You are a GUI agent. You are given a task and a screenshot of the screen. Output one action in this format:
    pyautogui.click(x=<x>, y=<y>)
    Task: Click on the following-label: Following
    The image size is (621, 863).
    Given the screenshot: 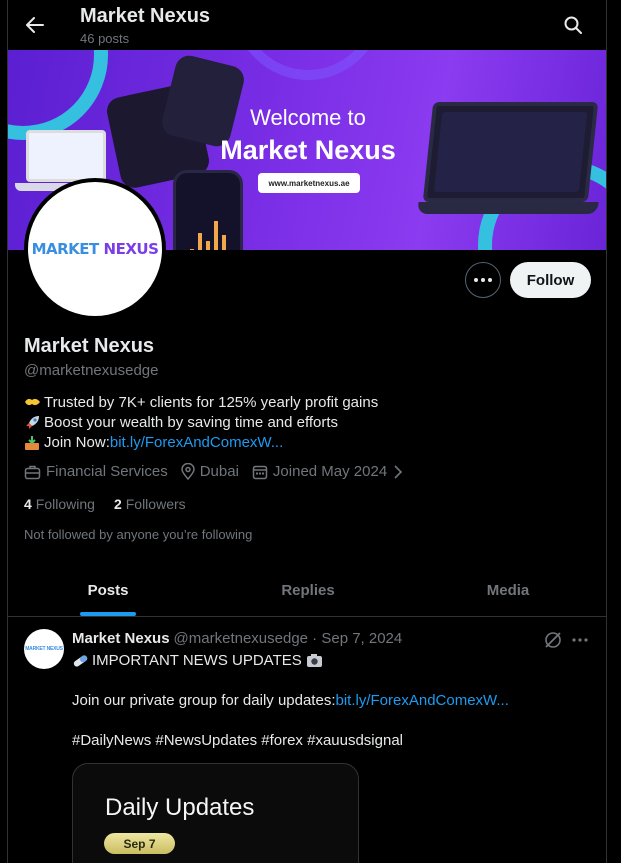 What is the action you would take?
    pyautogui.click(x=65, y=504)
    